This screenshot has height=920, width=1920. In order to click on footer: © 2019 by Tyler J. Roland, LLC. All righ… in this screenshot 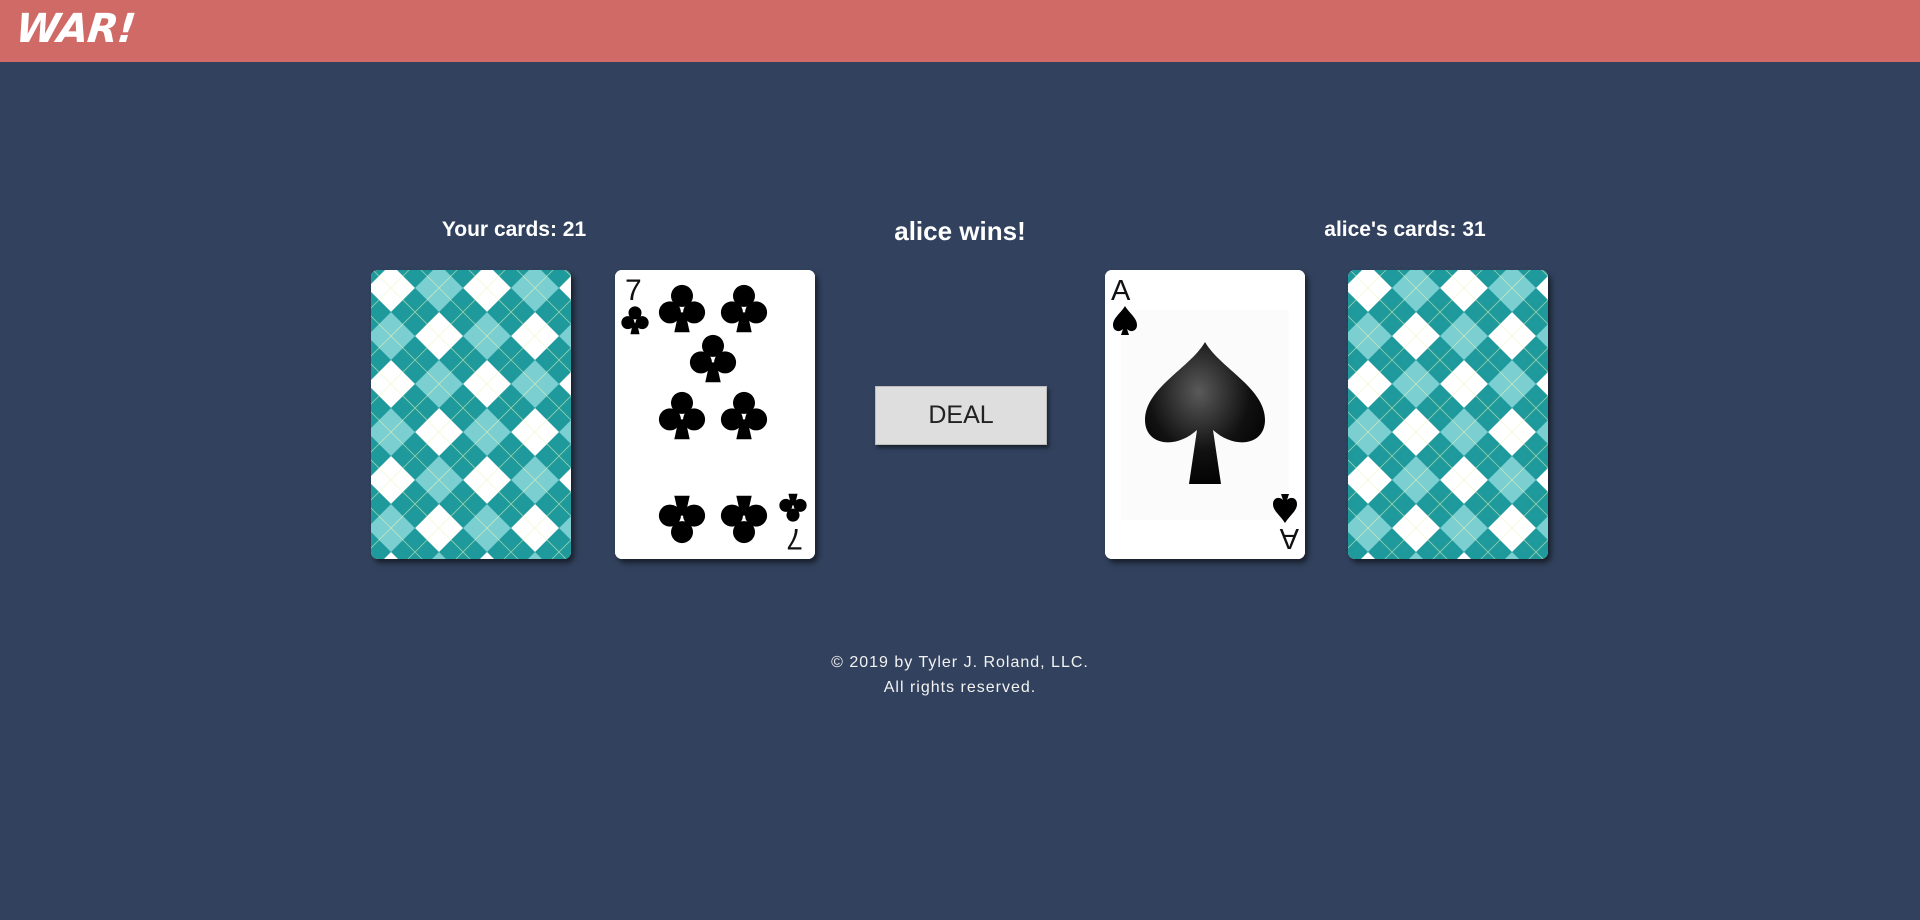, I will do `click(960, 675)`.